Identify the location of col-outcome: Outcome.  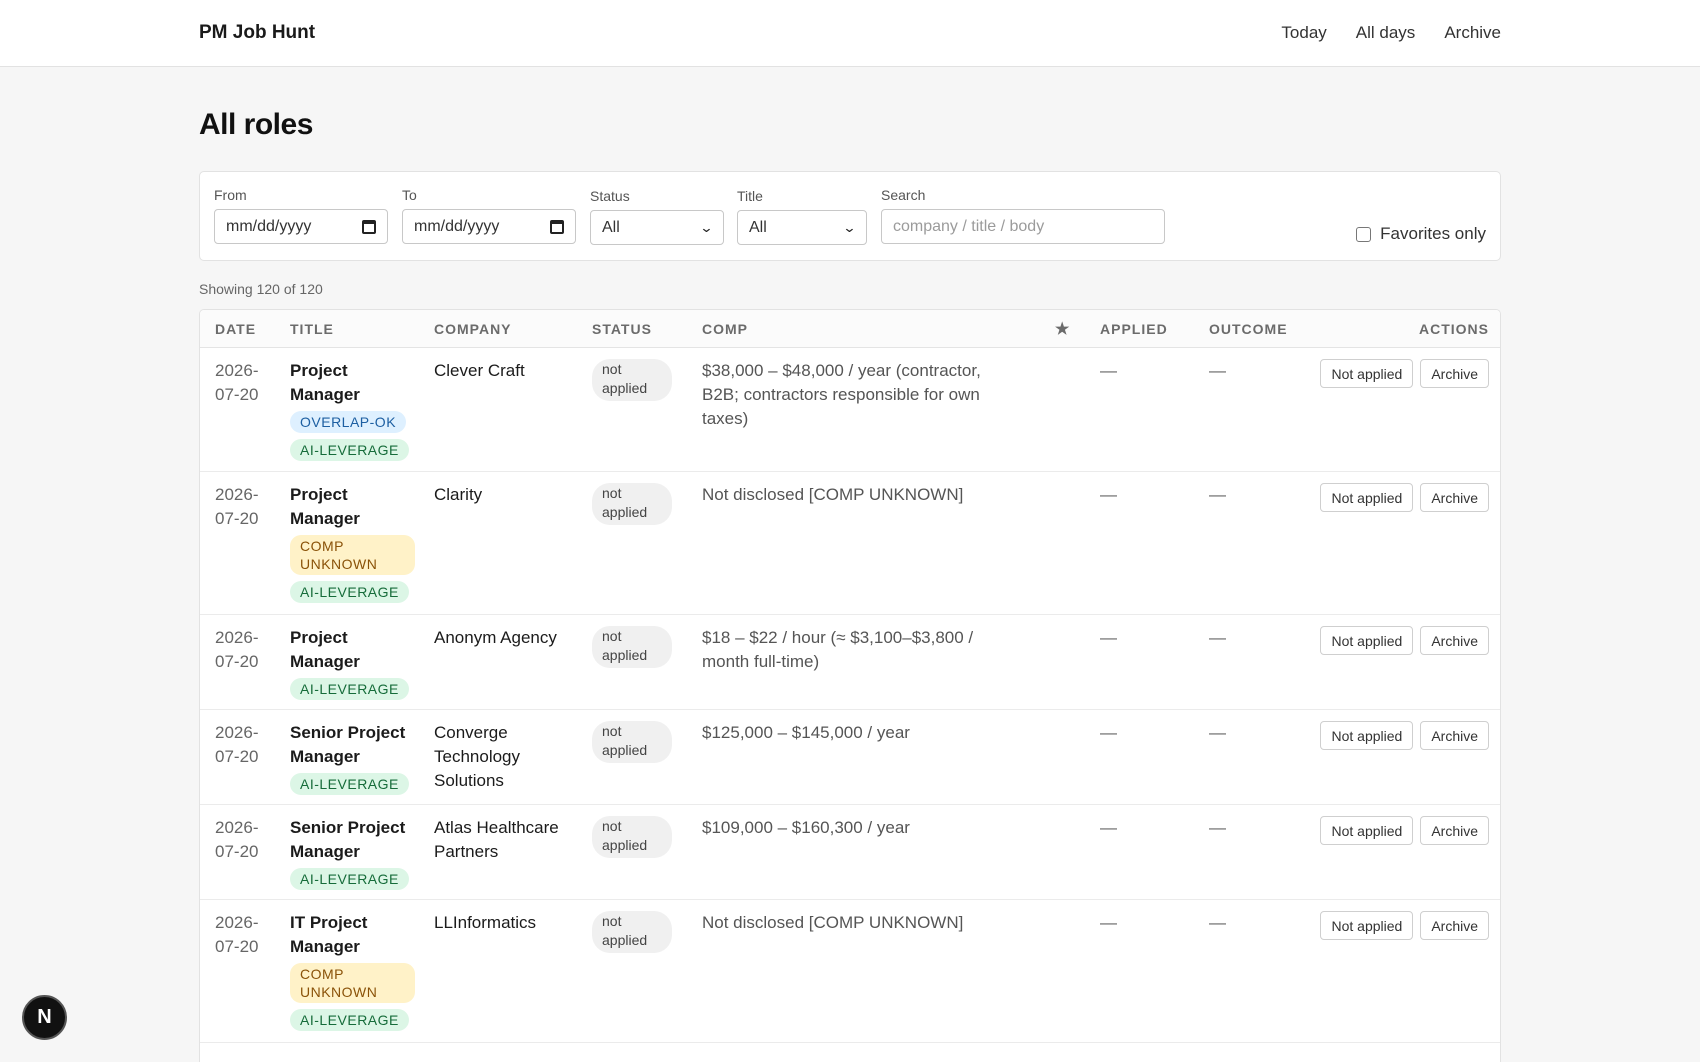
(1248, 329).